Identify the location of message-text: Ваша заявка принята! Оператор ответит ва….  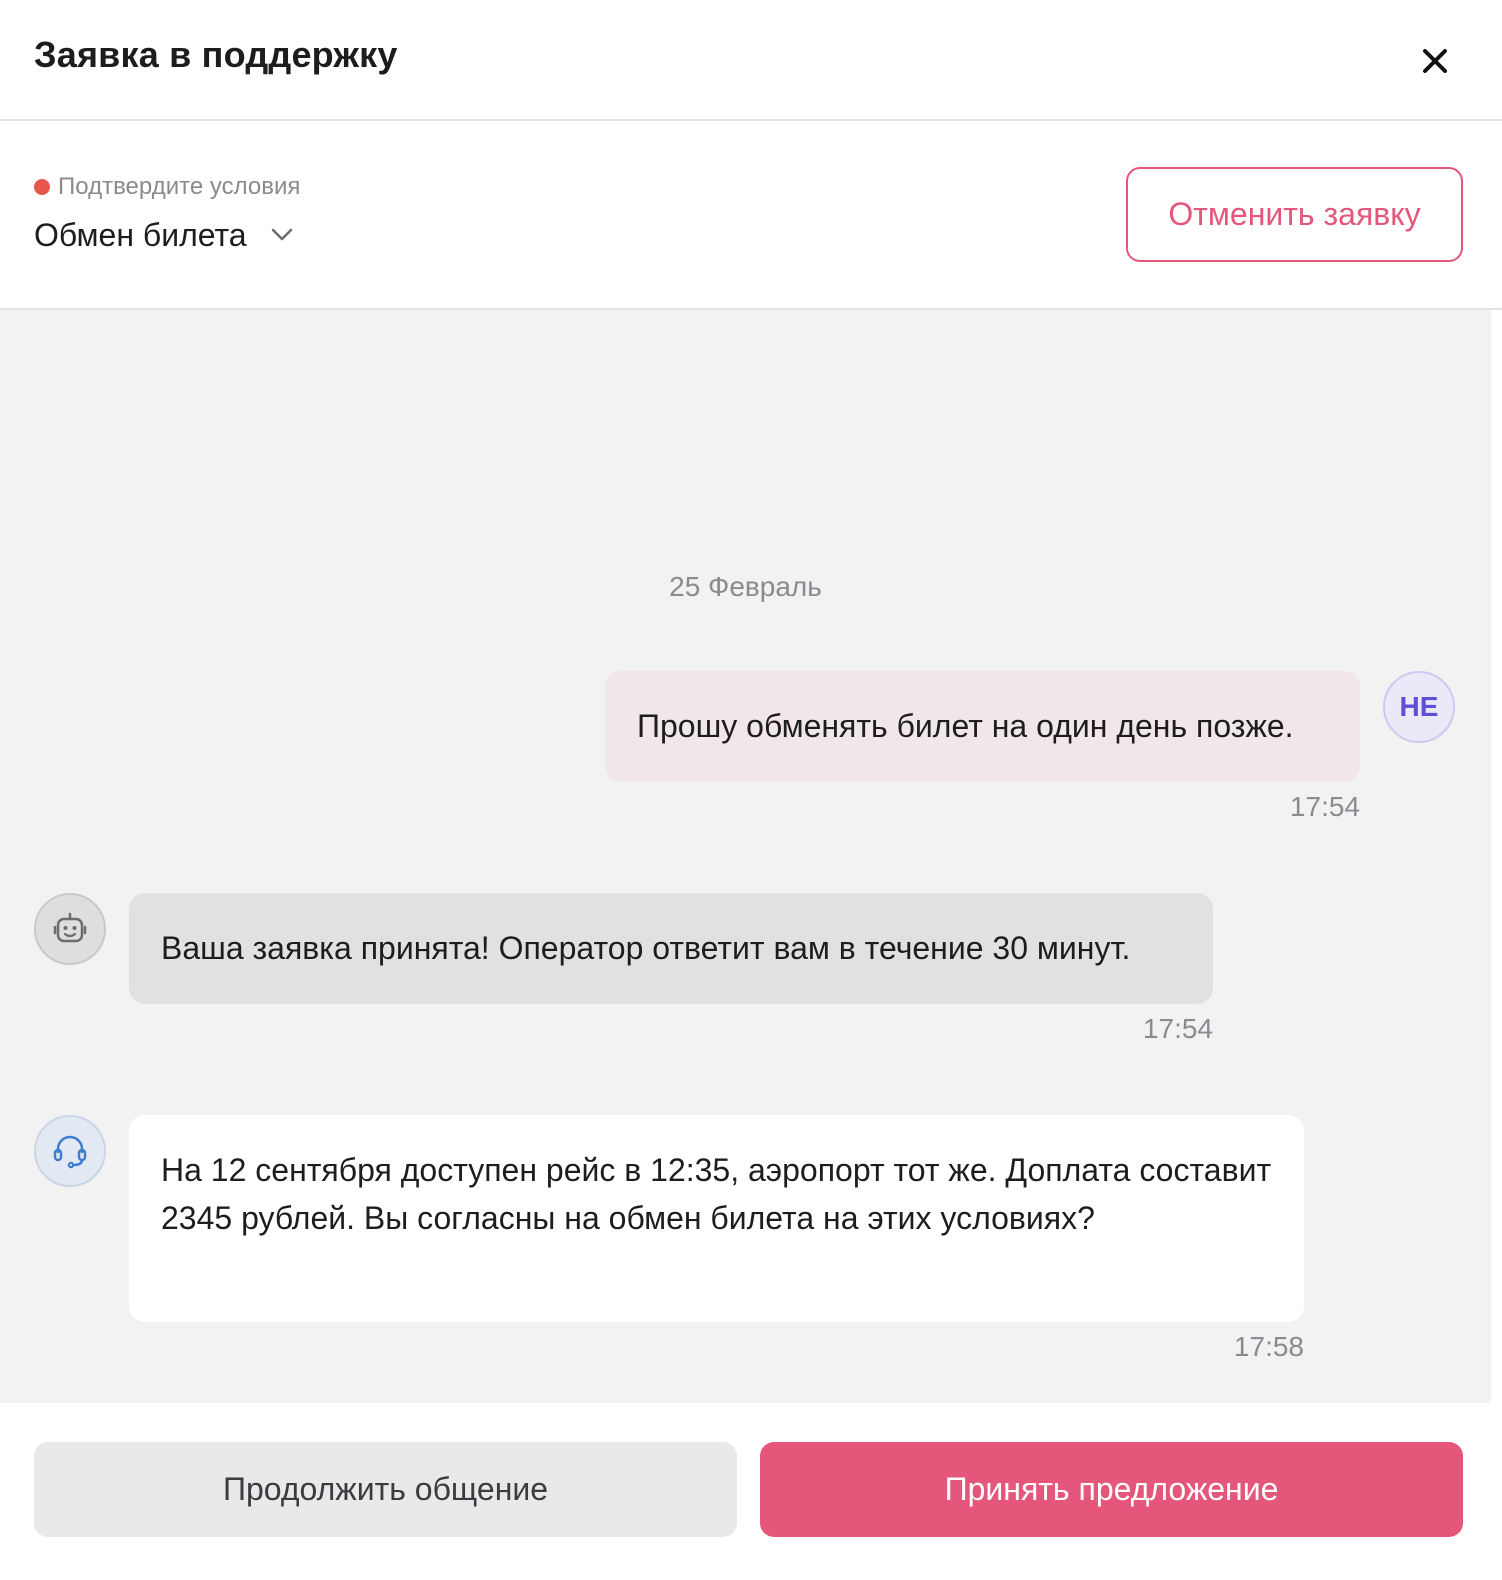
(646, 948).